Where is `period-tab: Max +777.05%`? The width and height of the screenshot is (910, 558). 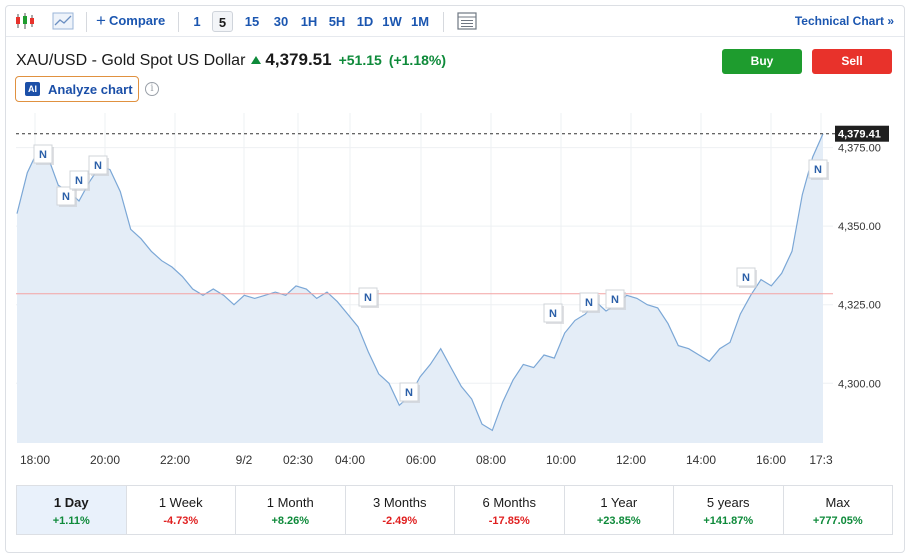 period-tab: Max +777.05% is located at coordinates (838, 510).